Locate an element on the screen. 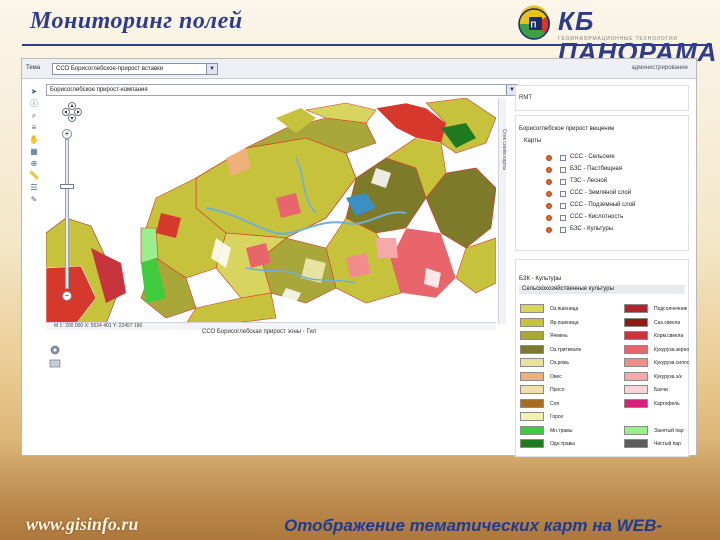 This screenshot has height=540, width=720. legend-item: Кукуруза.силос is located at coordinates (664, 363).